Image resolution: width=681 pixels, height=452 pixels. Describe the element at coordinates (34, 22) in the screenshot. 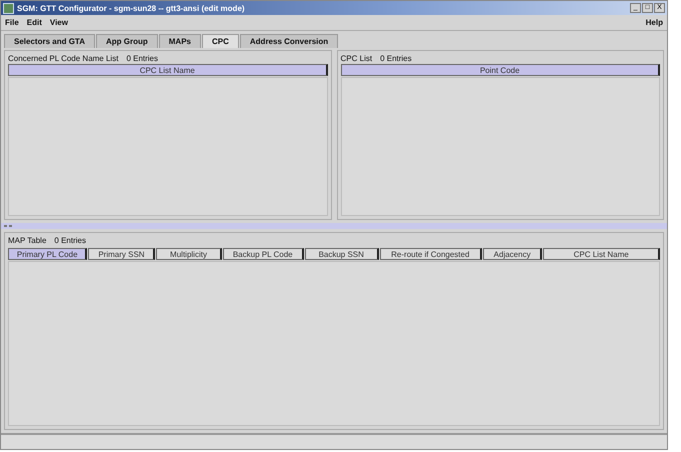

I see `menu-item: Edit` at that location.